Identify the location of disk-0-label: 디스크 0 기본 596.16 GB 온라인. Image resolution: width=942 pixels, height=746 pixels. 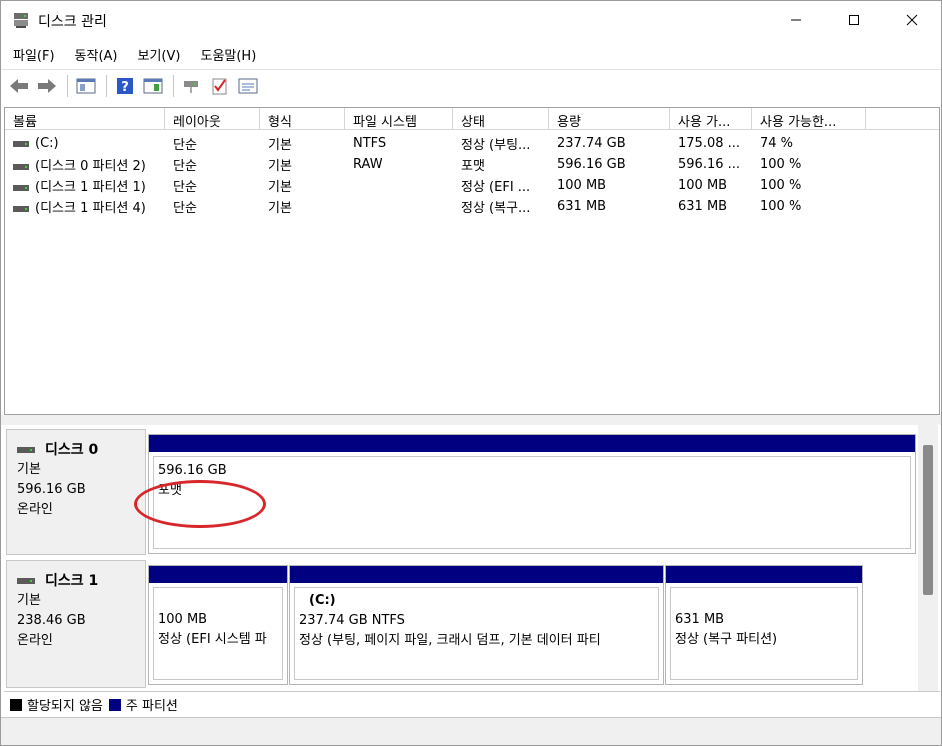
(76, 492).